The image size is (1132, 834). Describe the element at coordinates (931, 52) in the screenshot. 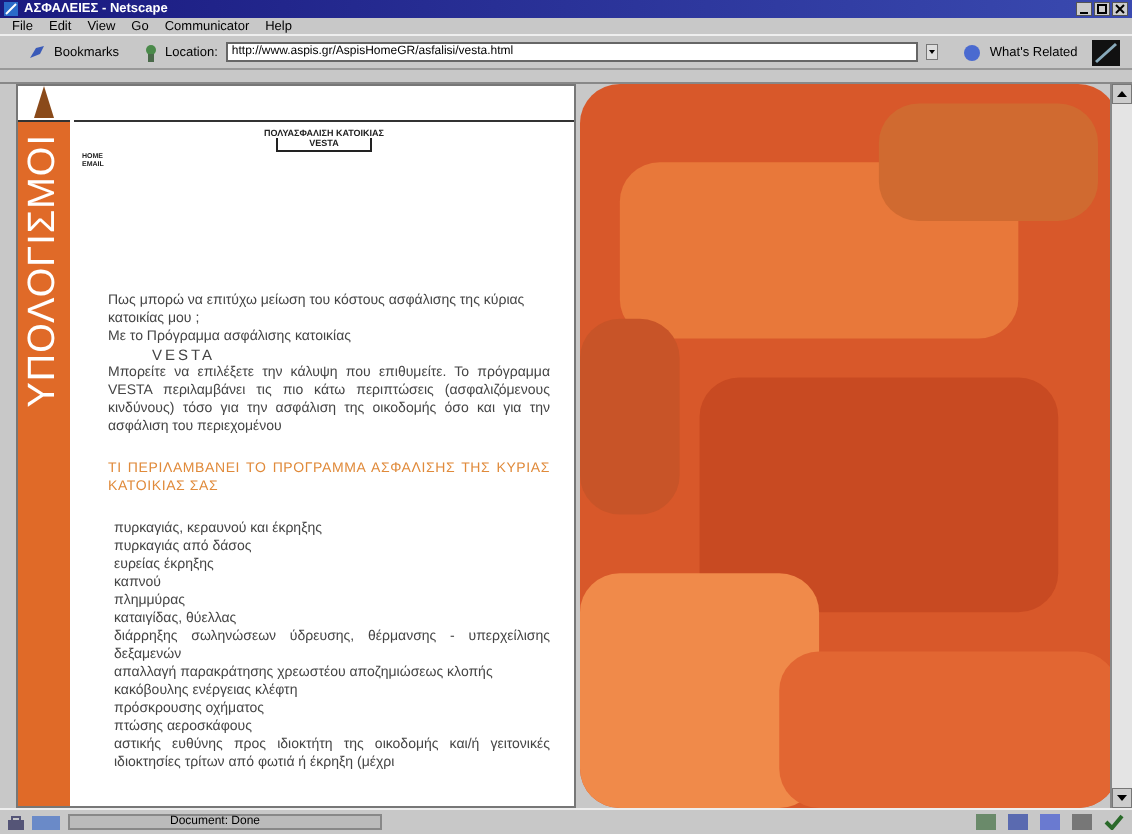

I see `dropdown-icon` at that location.